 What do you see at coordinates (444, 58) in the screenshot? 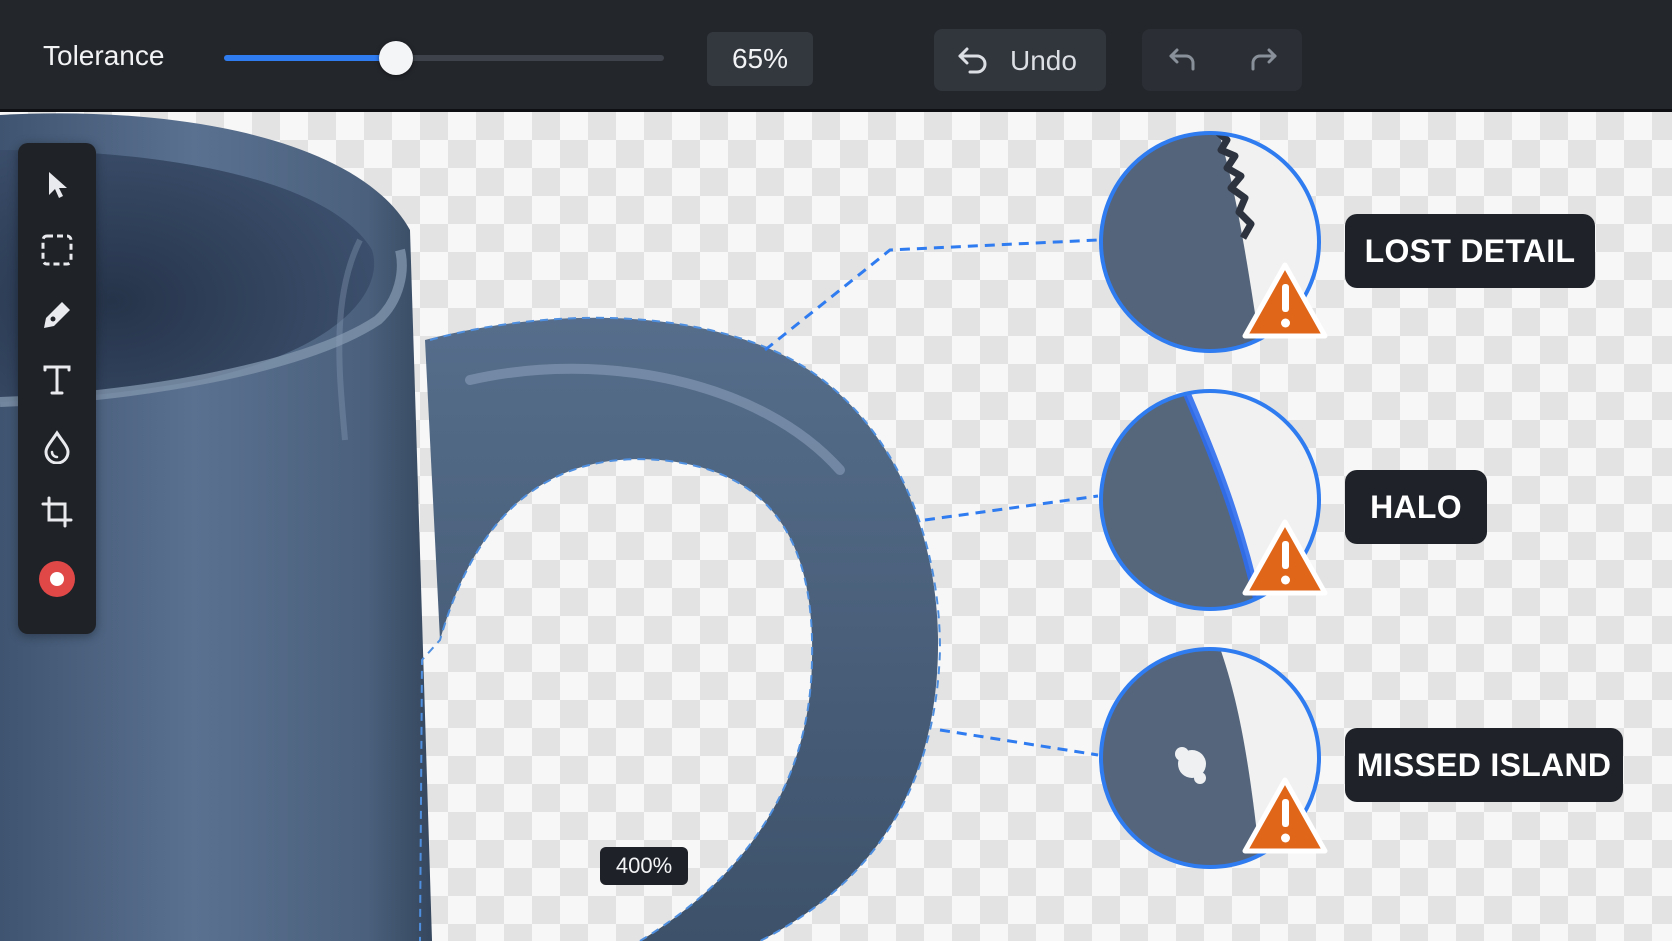
I see `tolerance-slider` at bounding box center [444, 58].